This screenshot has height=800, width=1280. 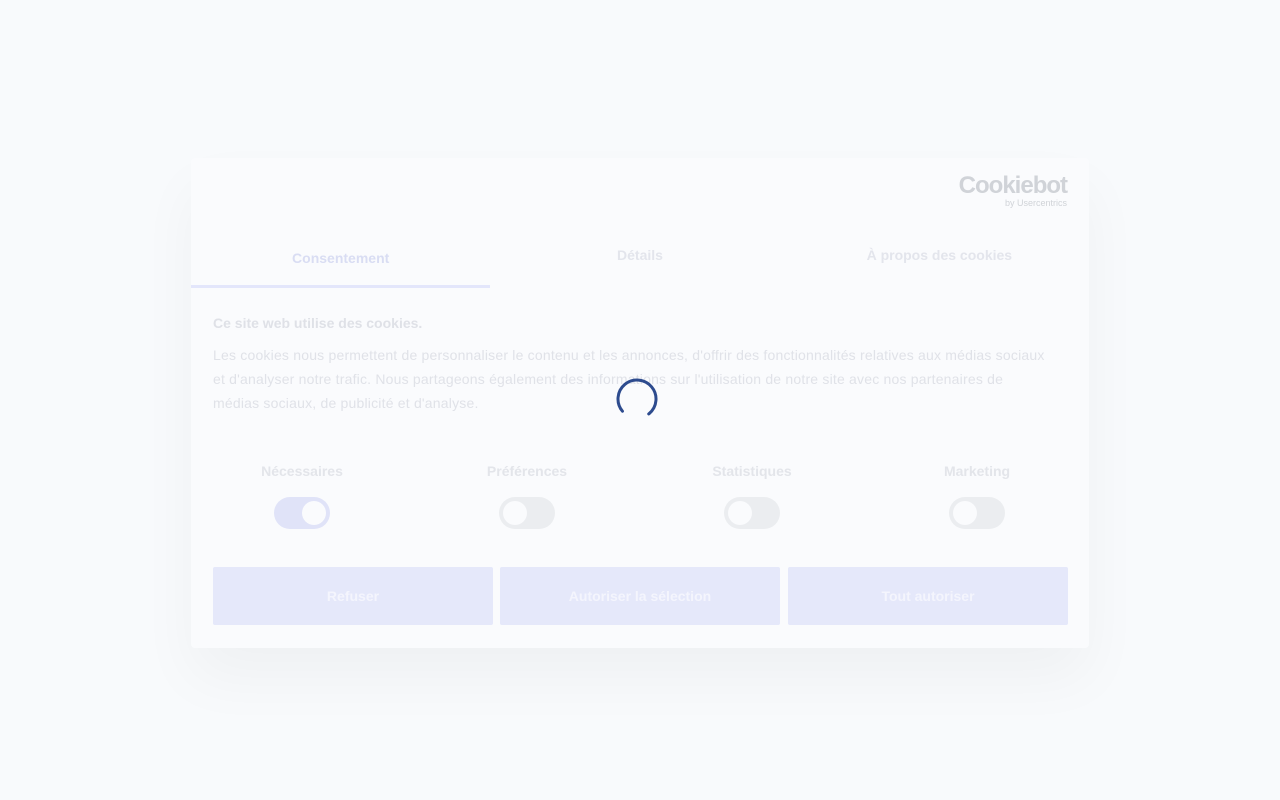 What do you see at coordinates (353, 596) in the screenshot?
I see `deny-button: Refuser` at bounding box center [353, 596].